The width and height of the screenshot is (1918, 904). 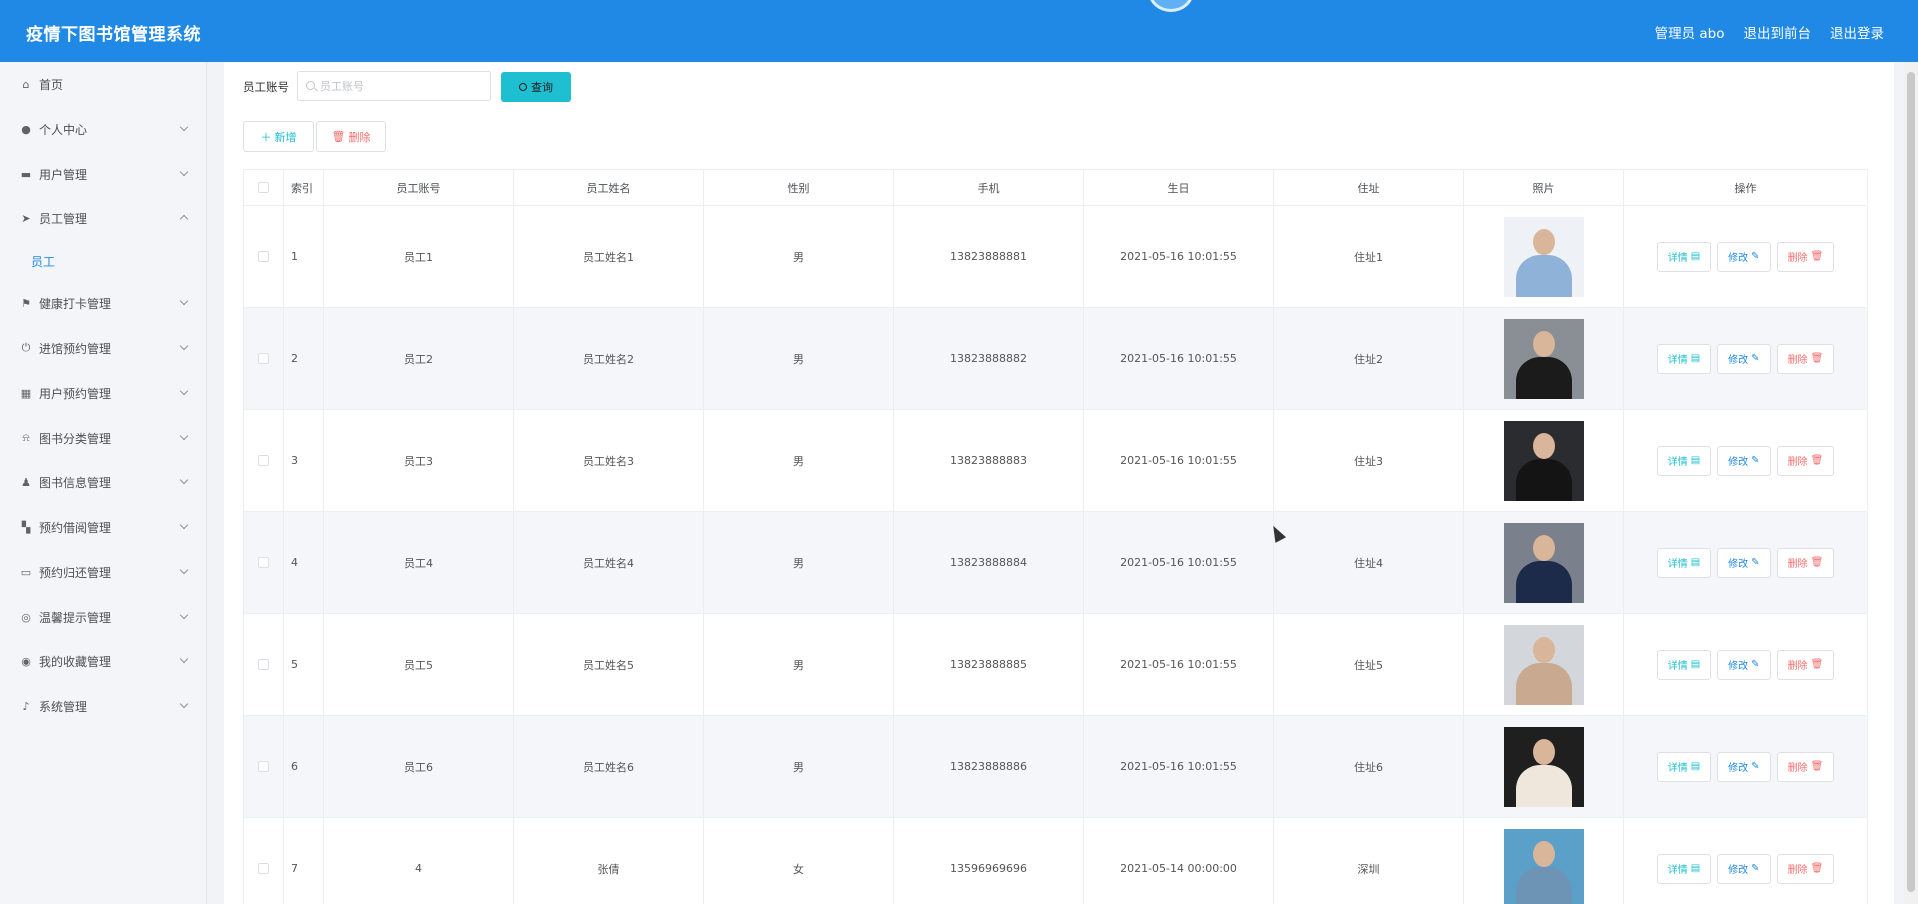 What do you see at coordinates (989, 256) in the screenshot?
I see `cell-phone: 13823888881` at bounding box center [989, 256].